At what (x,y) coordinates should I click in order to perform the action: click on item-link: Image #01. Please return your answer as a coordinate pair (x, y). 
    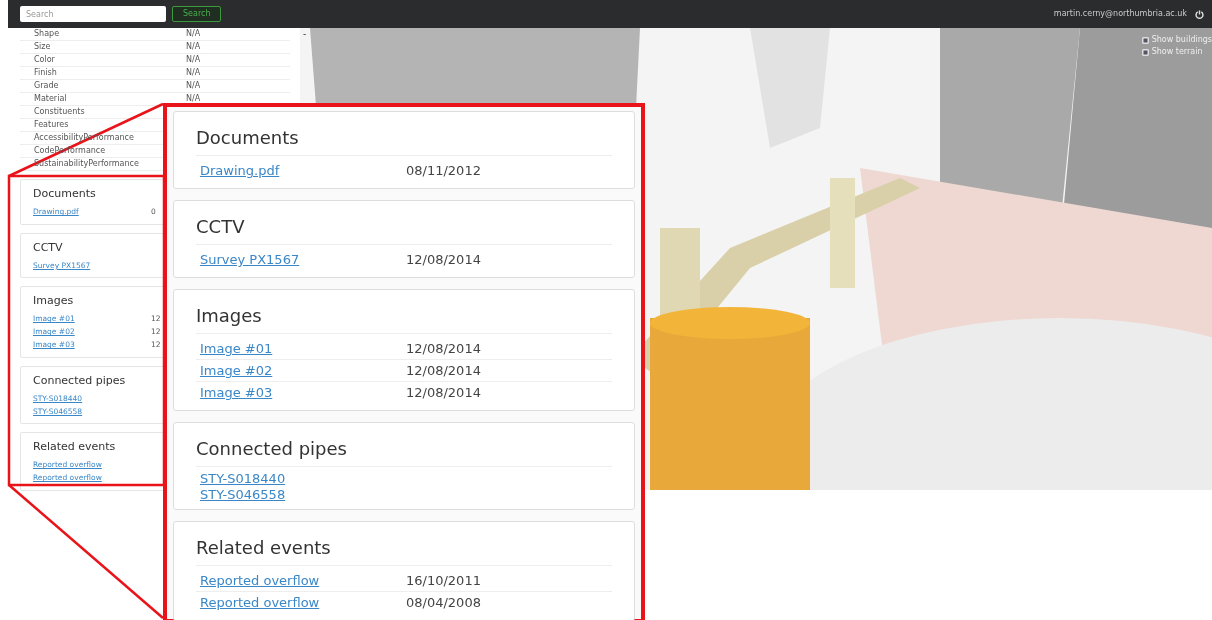
    Looking at the image, I should click on (301, 348).